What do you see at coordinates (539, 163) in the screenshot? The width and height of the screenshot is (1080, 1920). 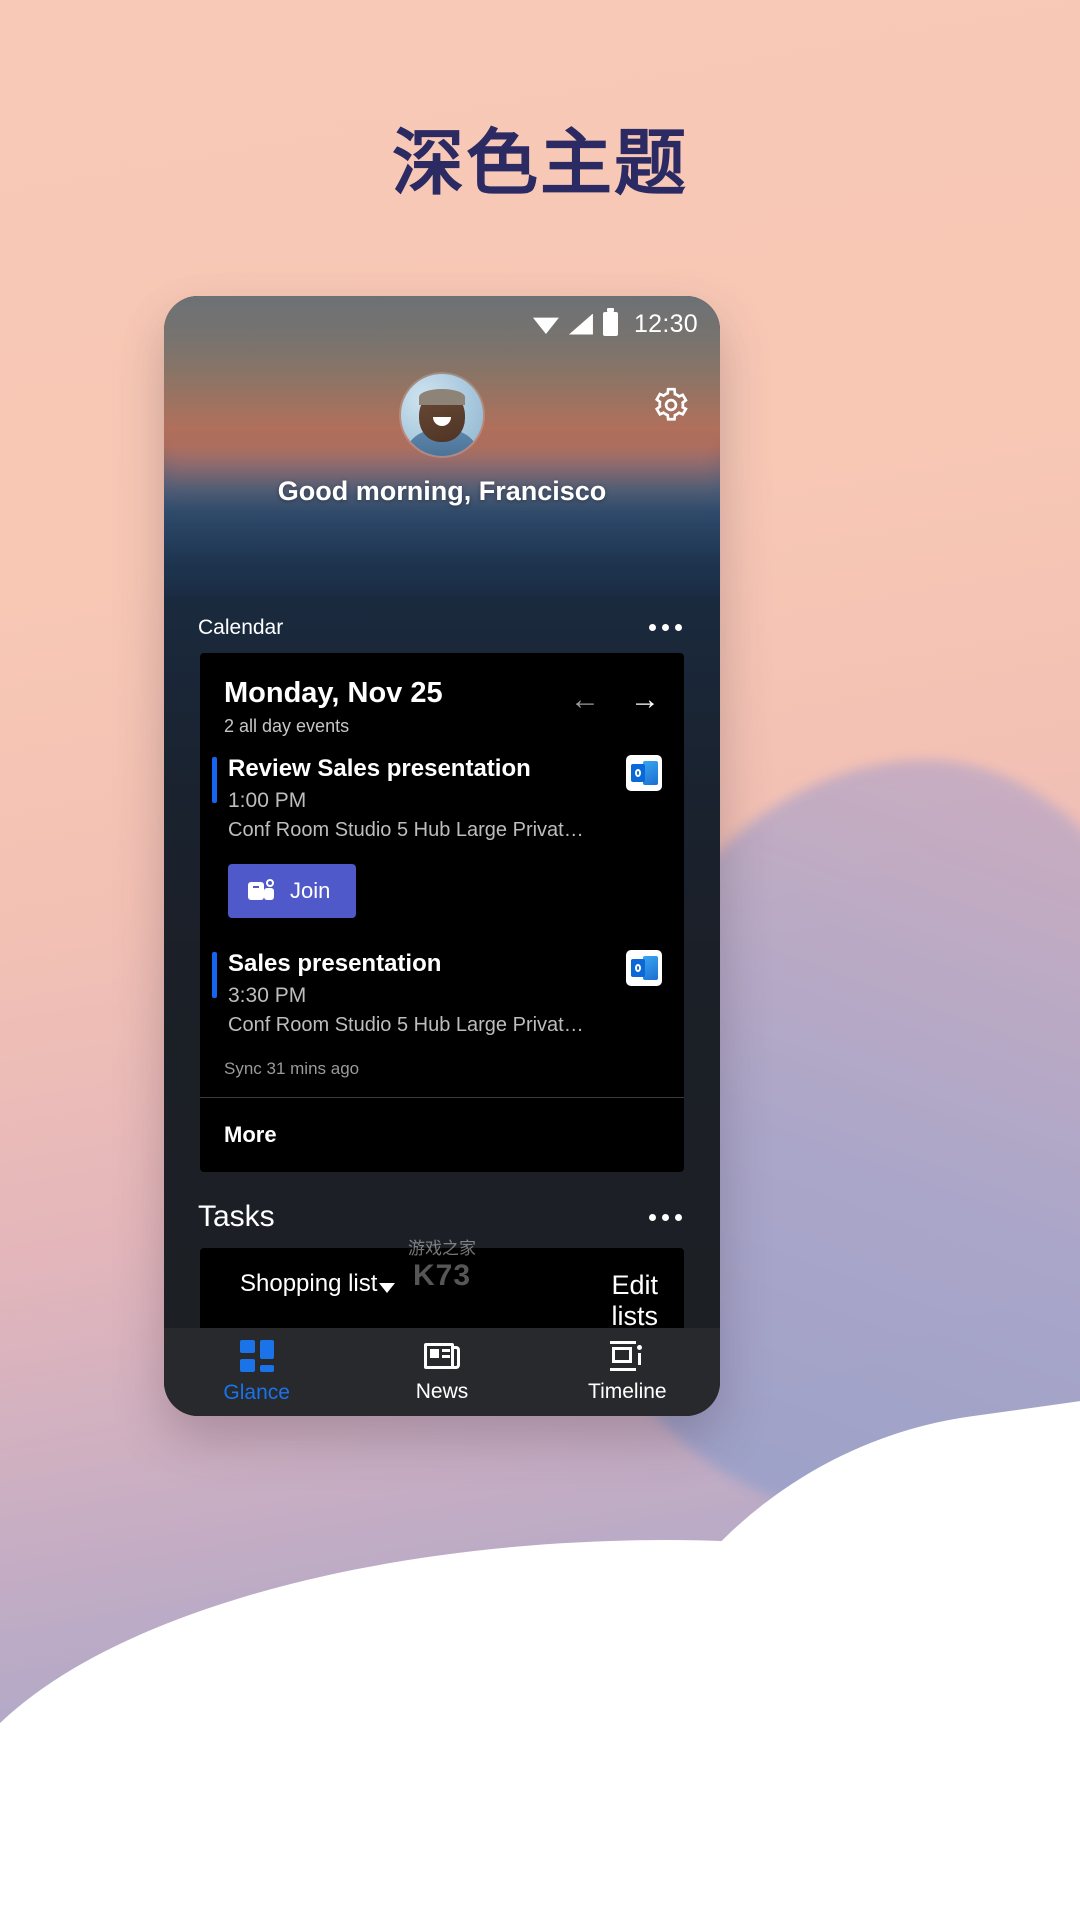 I see `page-title: 深色主题` at bounding box center [539, 163].